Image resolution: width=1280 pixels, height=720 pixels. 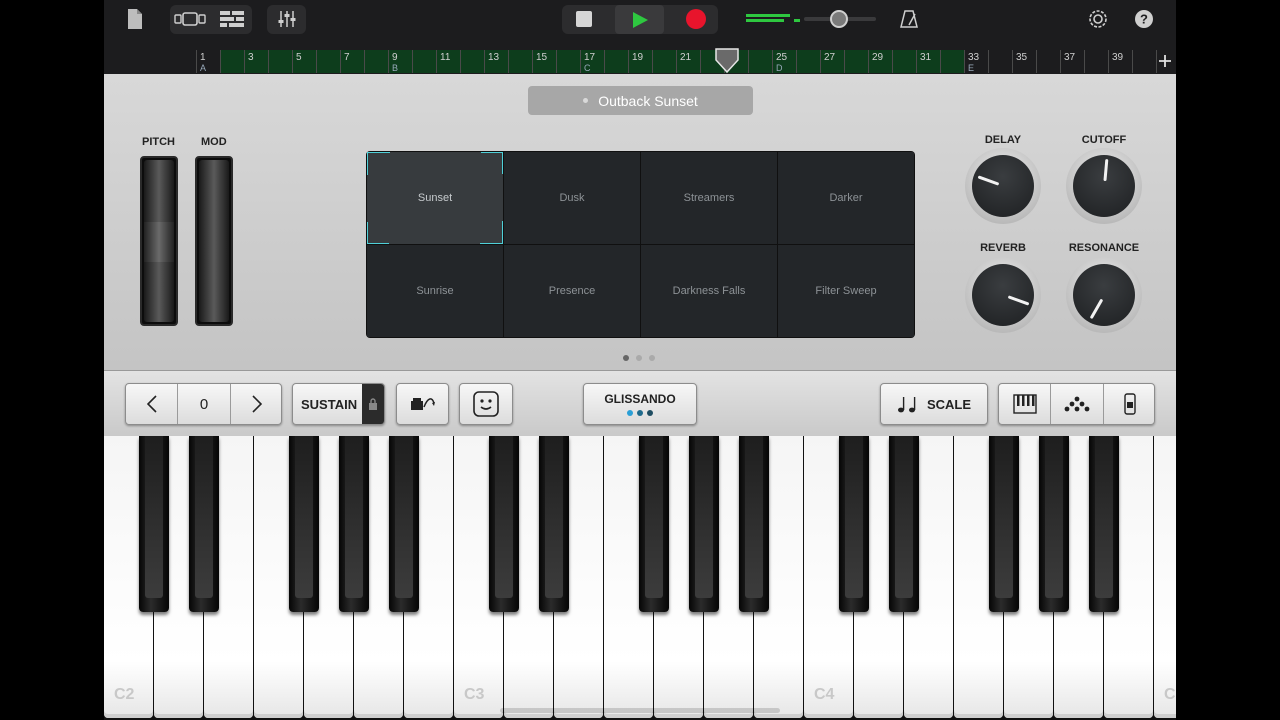 I want to click on timeline-ruler: 13579111315171921232527293133353739ABCDE, so click(x=640, y=61).